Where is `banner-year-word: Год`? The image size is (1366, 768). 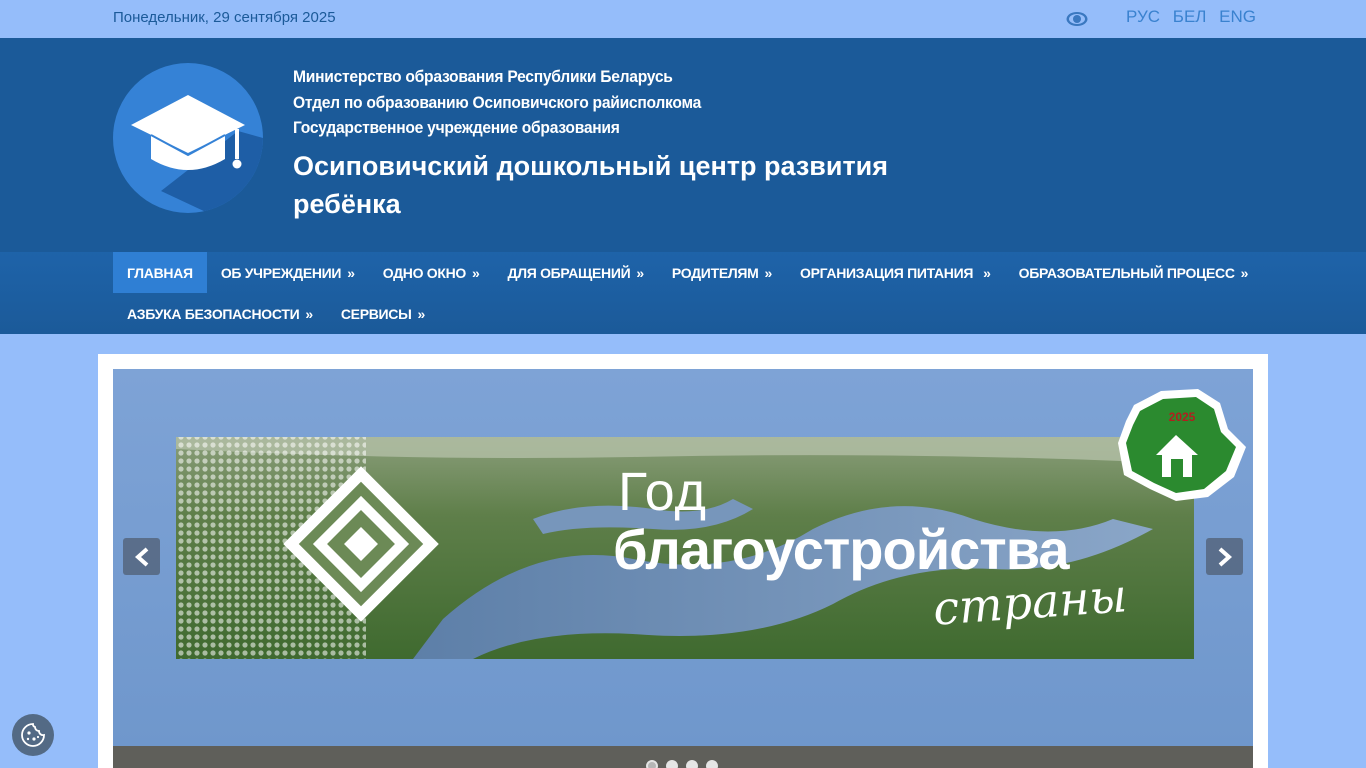 banner-year-word: Год is located at coordinates (662, 492).